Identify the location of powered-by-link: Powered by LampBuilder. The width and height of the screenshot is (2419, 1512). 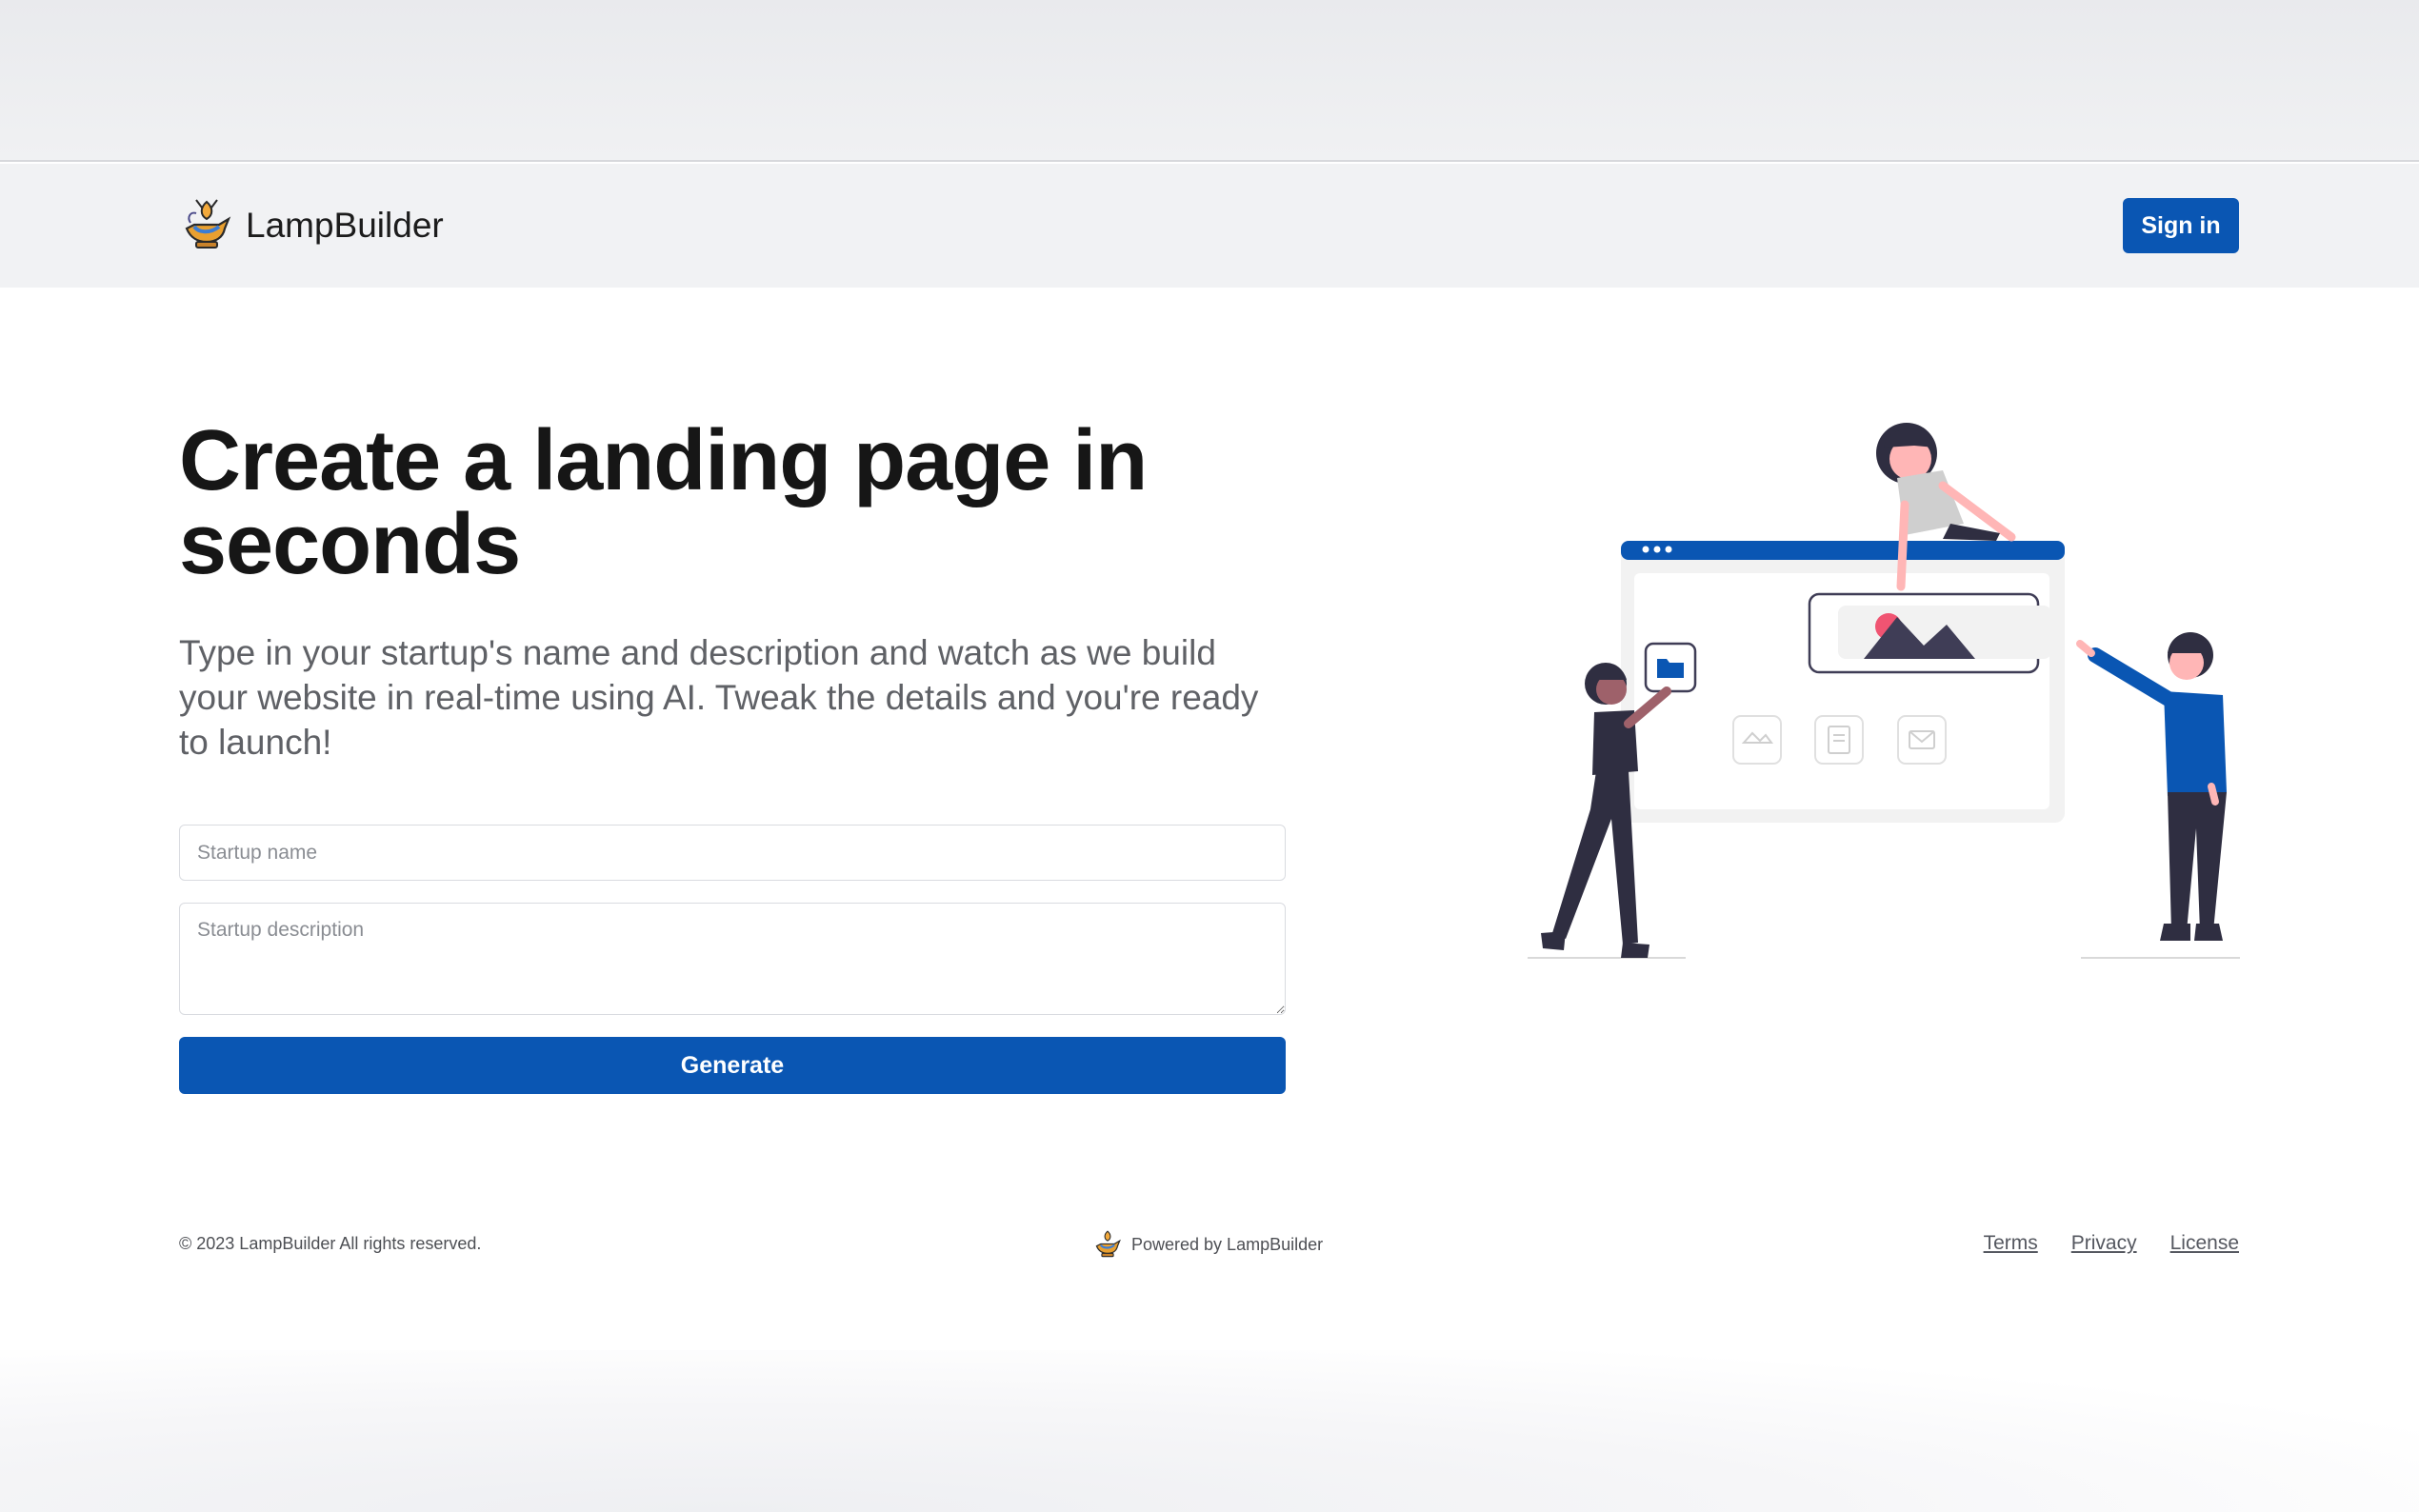
(1208, 1244).